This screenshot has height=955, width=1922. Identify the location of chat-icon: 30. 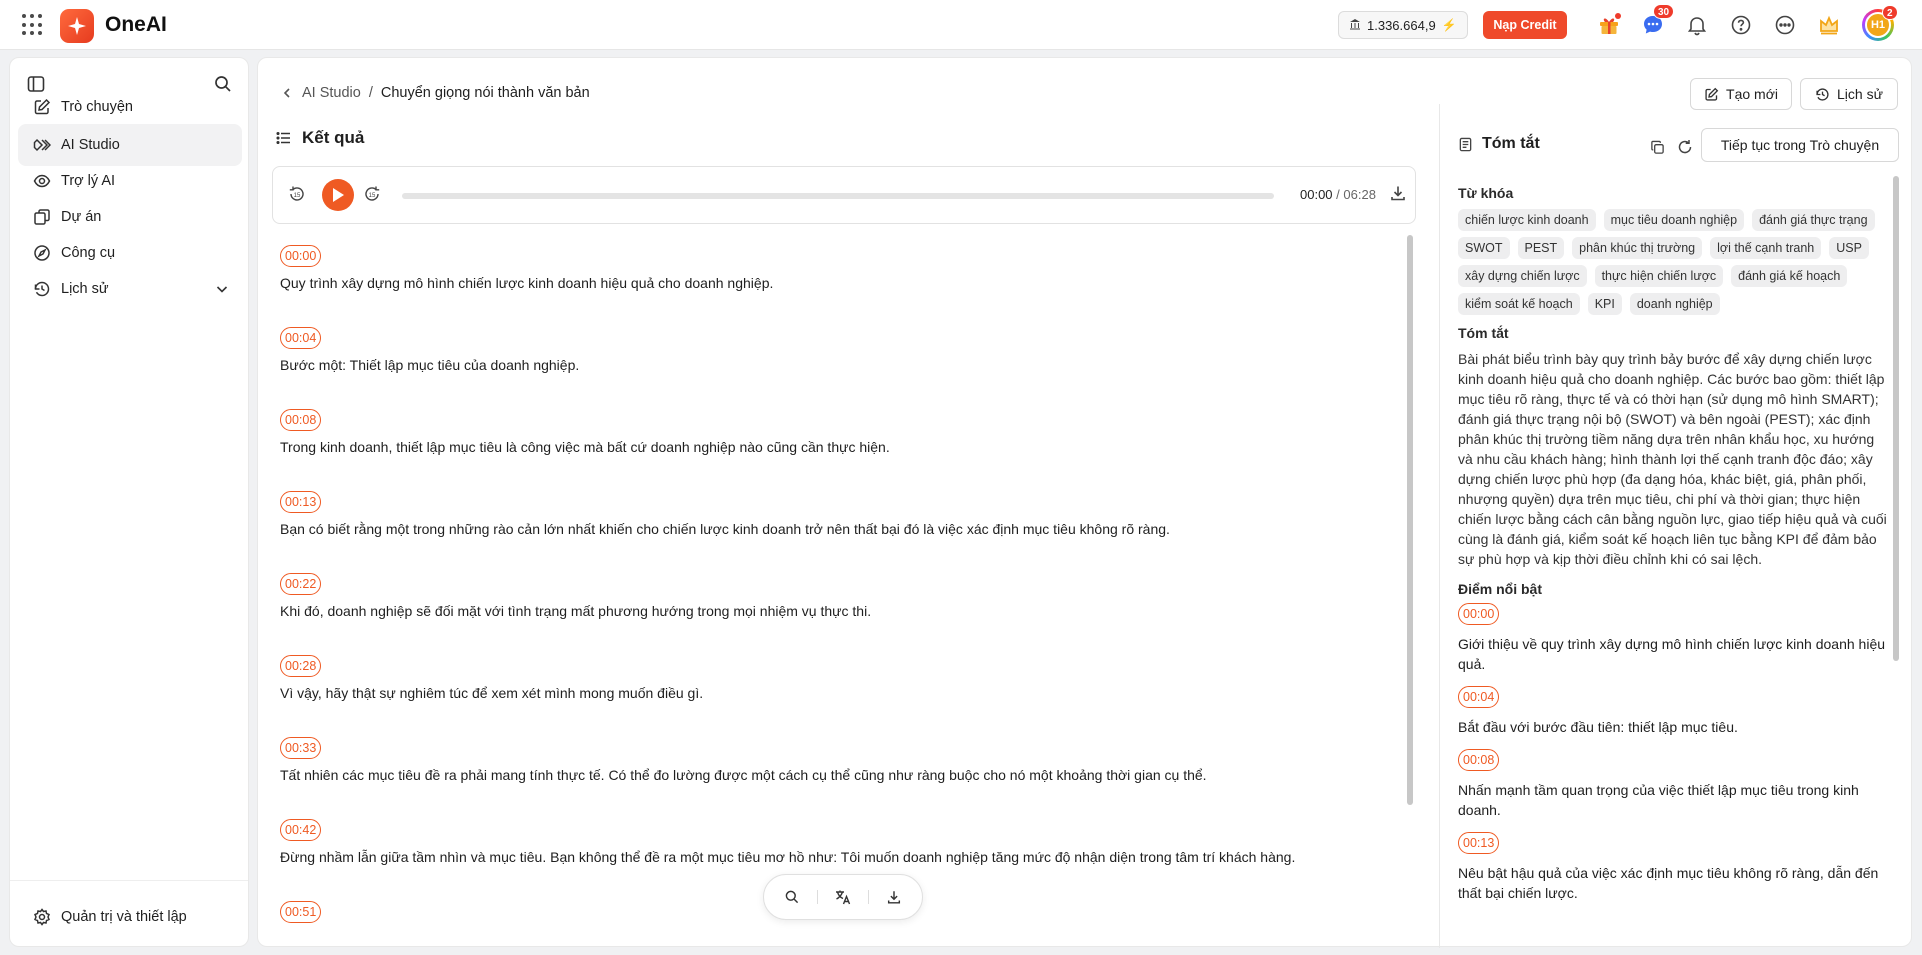
(1657, 21).